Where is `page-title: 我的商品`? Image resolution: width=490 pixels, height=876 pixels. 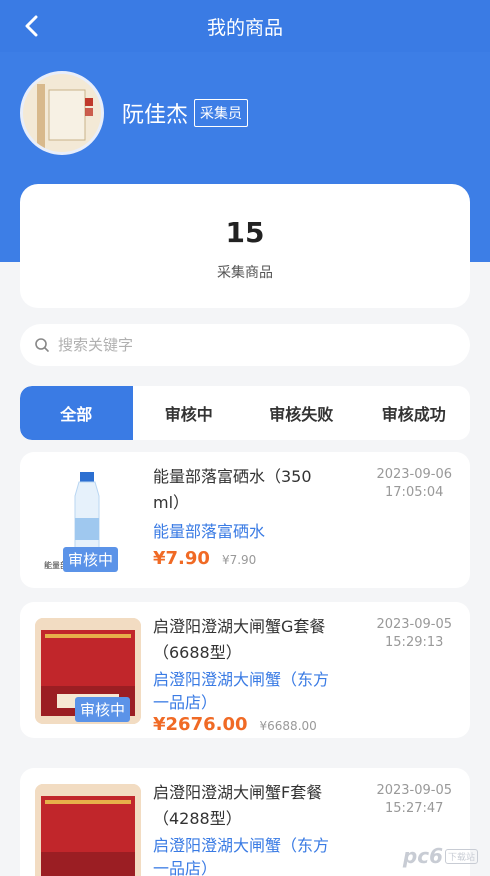
page-title: 我的商品 is located at coordinates (244, 27).